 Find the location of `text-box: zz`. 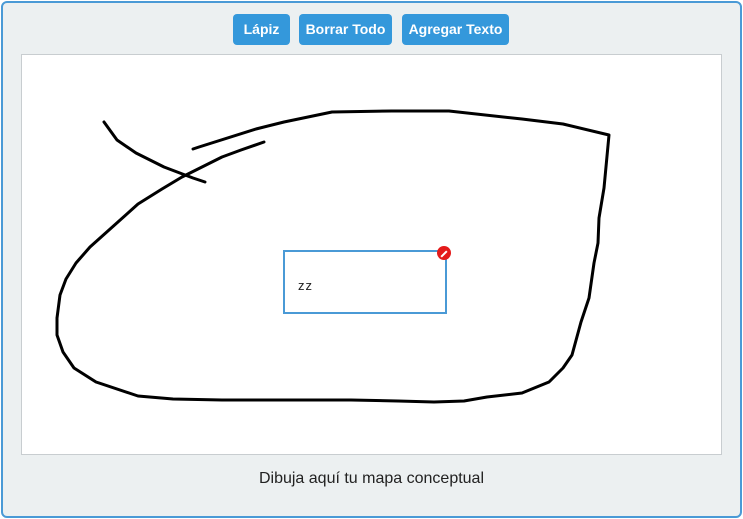

text-box: zz is located at coordinates (367, 280).